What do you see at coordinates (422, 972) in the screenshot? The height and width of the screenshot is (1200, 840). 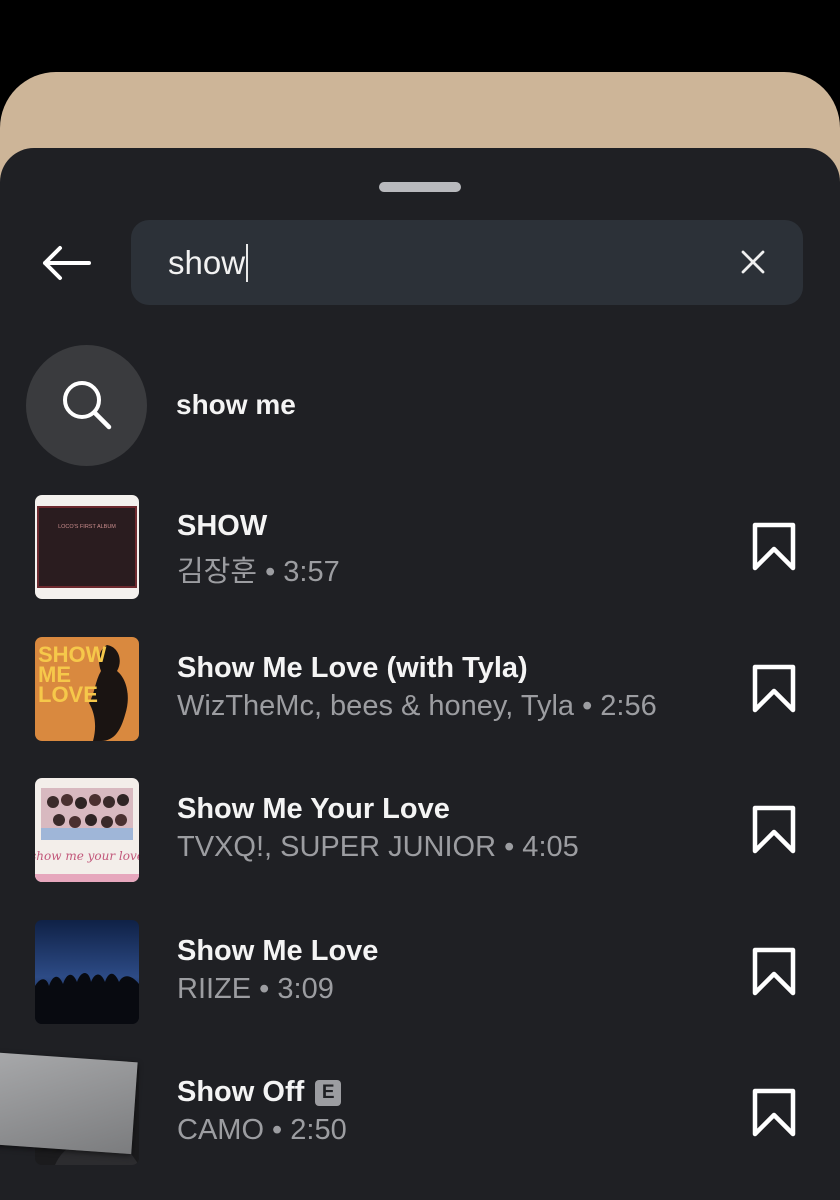 I see `track-row: Show Me Love RIIZE • 3:09` at bounding box center [422, 972].